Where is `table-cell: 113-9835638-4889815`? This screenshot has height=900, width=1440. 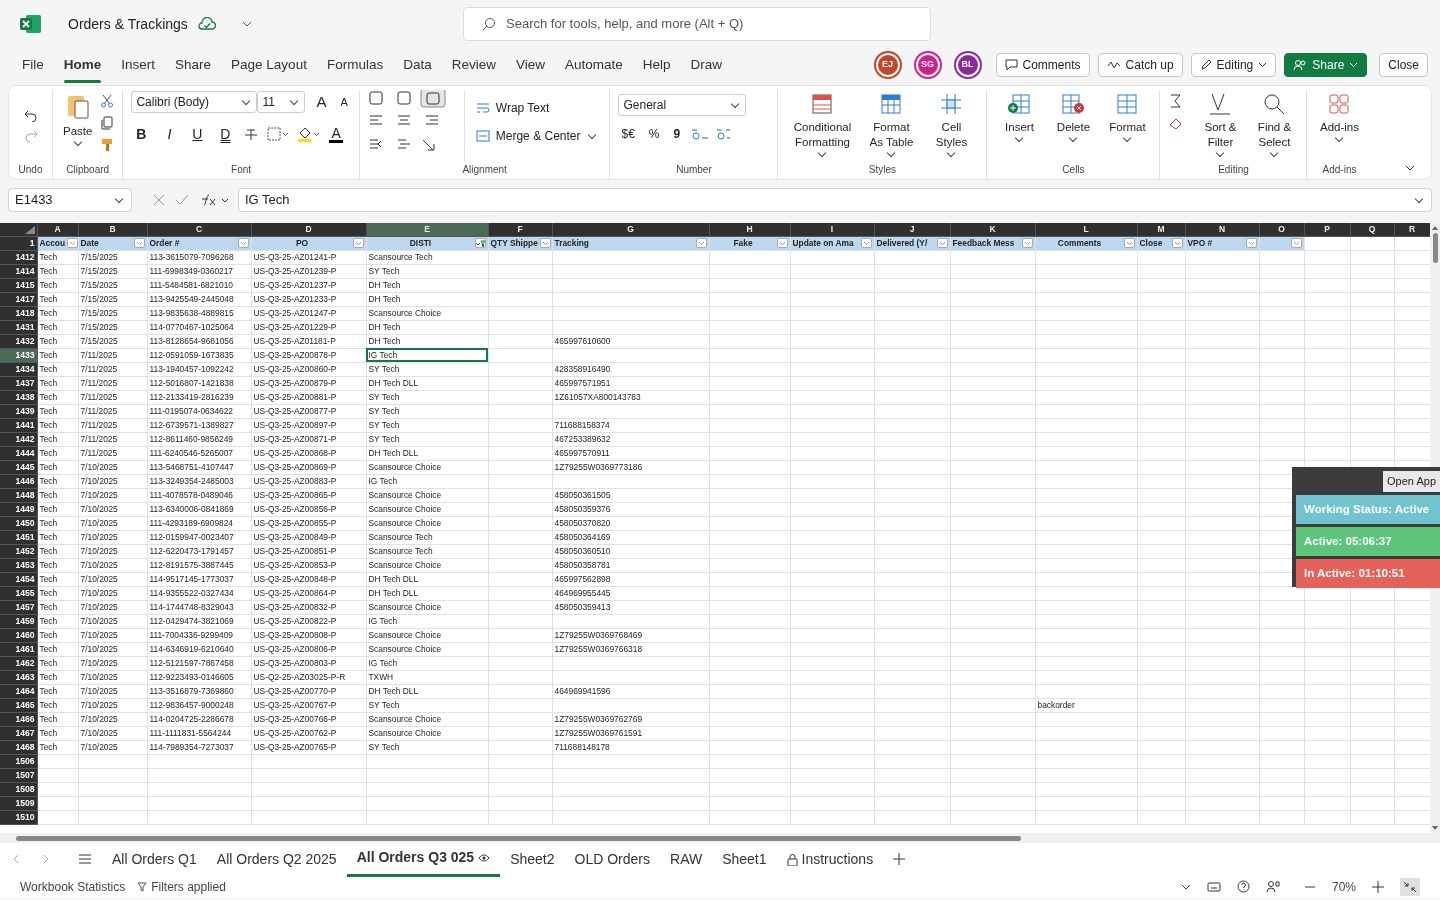 table-cell: 113-9835638-4889815 is located at coordinates (199, 313).